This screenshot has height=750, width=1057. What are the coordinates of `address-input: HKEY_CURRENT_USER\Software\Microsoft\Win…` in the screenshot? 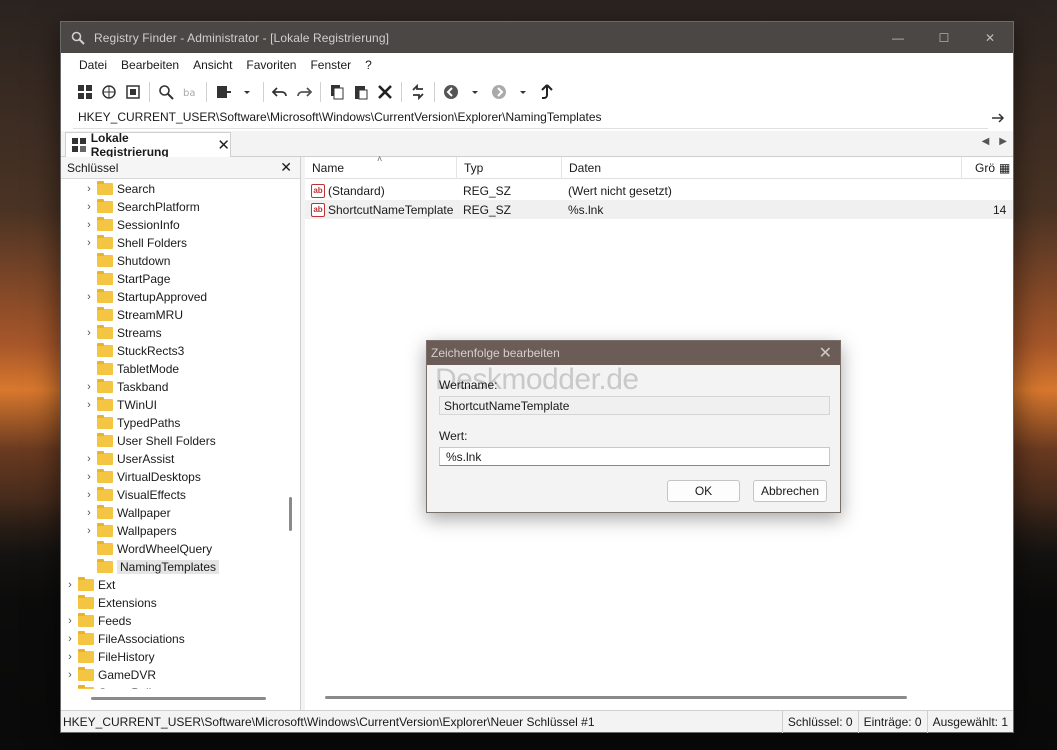 It's located at (530, 118).